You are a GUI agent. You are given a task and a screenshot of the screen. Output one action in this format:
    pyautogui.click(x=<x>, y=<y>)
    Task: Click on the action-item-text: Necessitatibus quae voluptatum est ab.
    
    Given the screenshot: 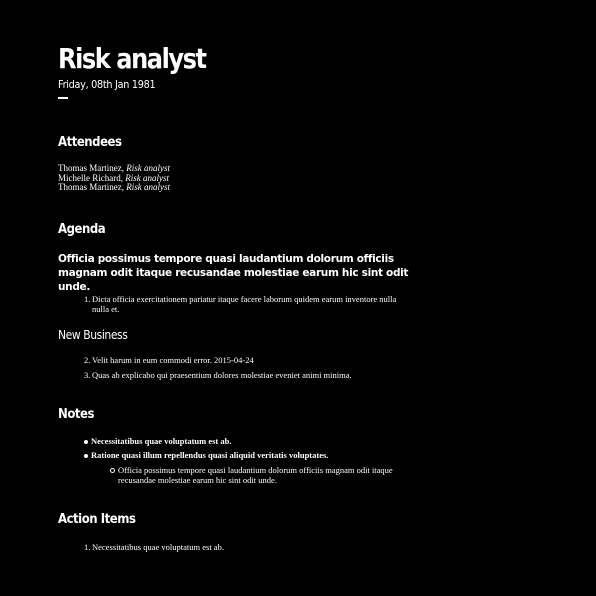 What is the action you would take?
    pyautogui.click(x=158, y=547)
    